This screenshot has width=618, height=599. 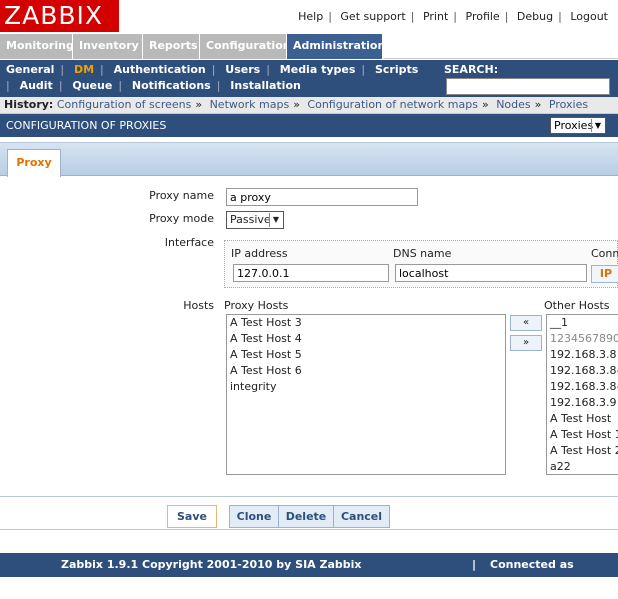 I want to click on menu-monitoring: Monitoring, so click(x=37, y=46).